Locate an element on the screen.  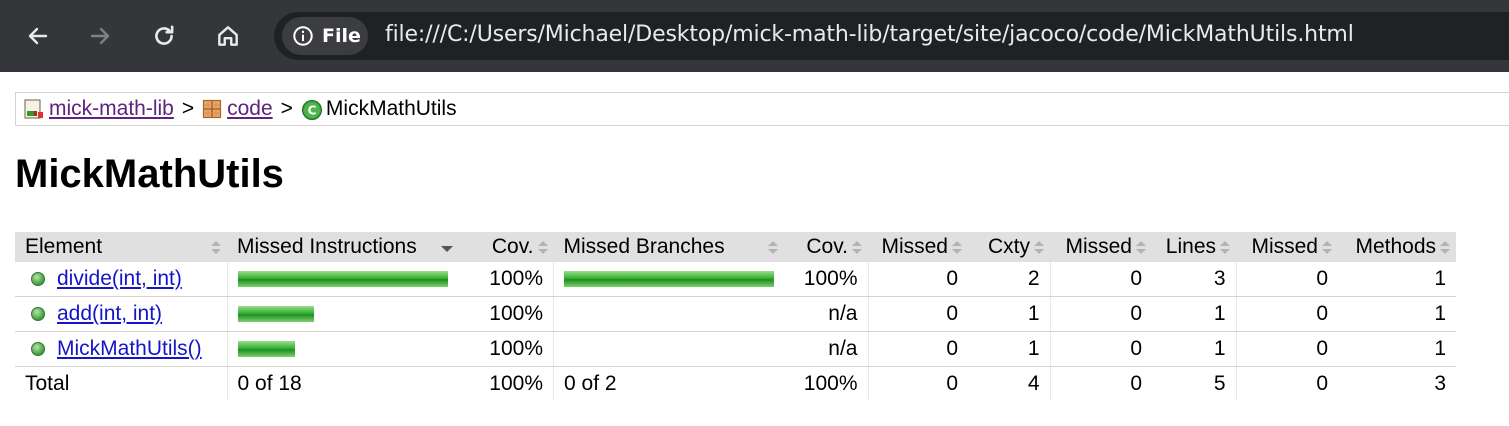
element-cell: divide(int, int) is located at coordinates (121, 279).